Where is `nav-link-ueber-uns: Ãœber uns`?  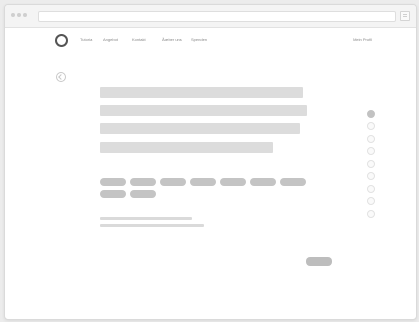 nav-link-ueber-uns: Ãœber uns is located at coordinates (172, 39).